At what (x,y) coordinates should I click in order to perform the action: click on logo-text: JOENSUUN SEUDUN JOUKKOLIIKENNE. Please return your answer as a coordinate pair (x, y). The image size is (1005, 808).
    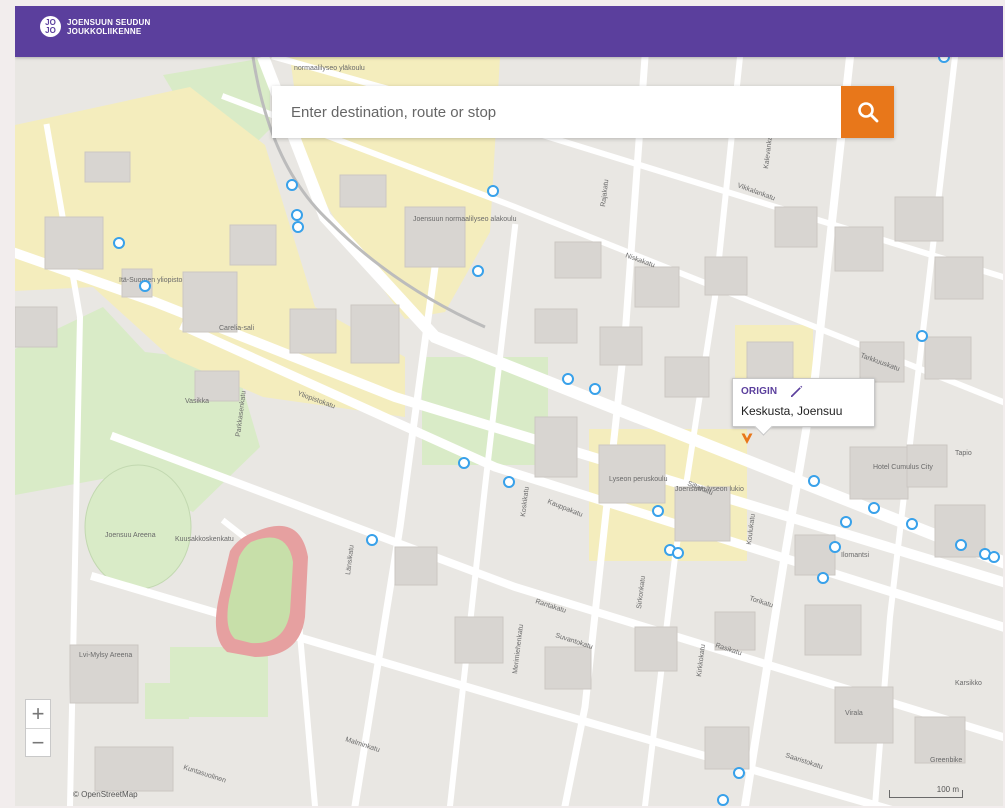
    Looking at the image, I should click on (108, 27).